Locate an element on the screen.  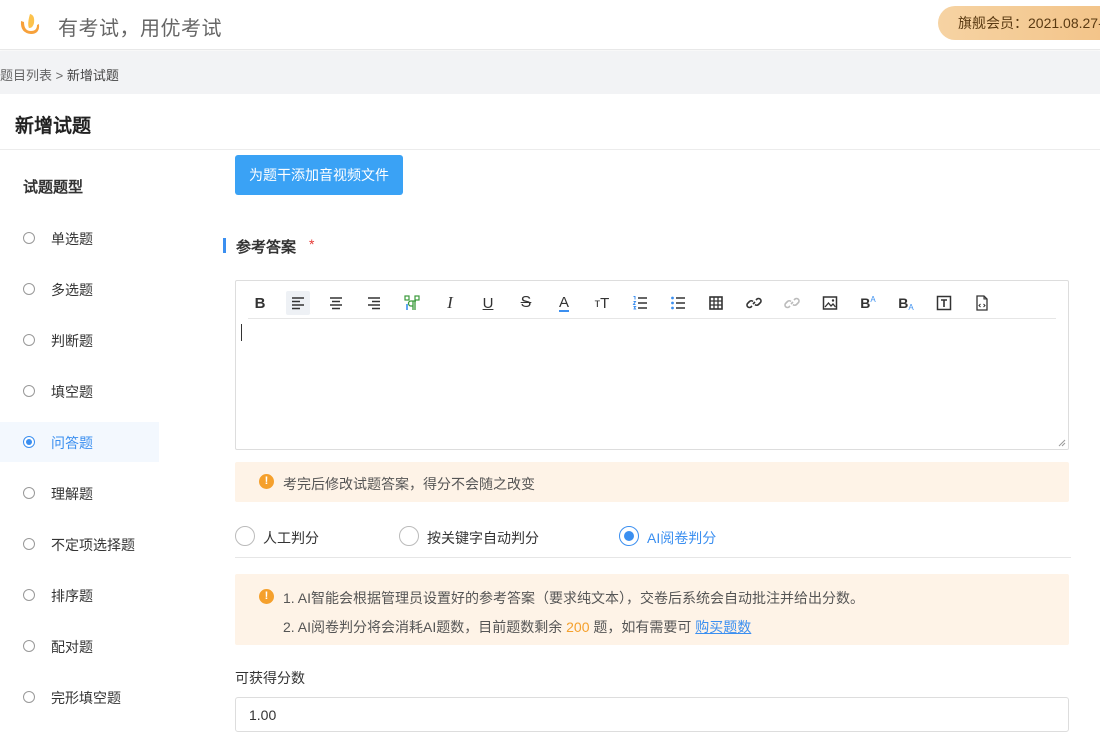
title-divider is located at coordinates (550, 149).